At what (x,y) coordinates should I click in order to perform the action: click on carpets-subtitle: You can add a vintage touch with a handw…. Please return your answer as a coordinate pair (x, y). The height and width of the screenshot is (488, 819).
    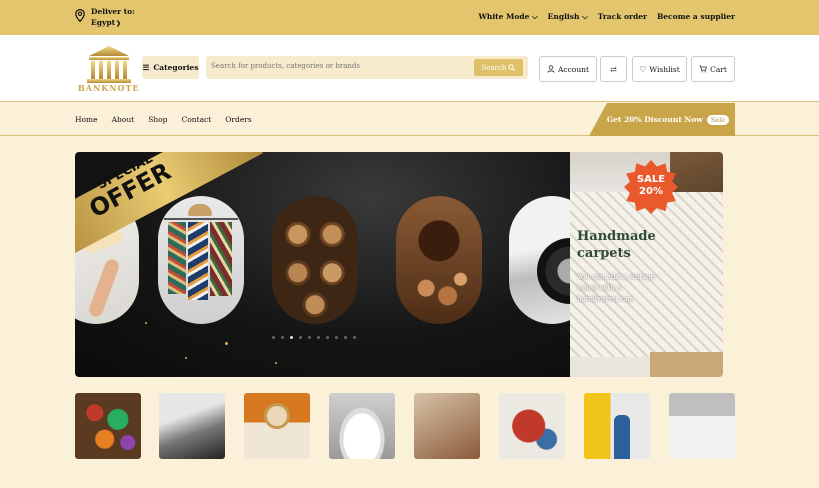
    Looking at the image, I should click on (616, 288).